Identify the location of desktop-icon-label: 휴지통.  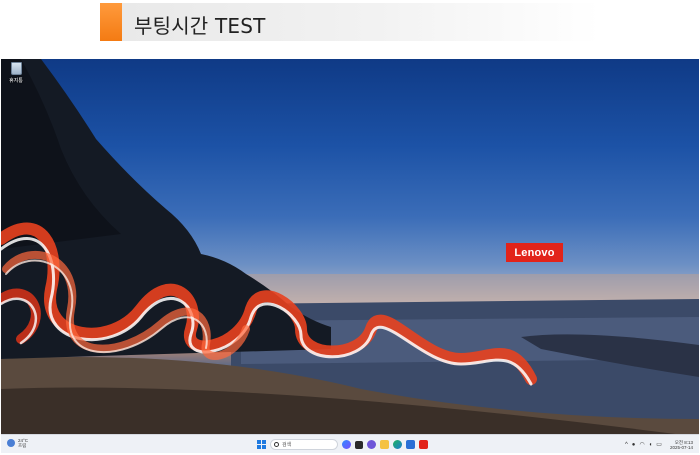
(16, 81).